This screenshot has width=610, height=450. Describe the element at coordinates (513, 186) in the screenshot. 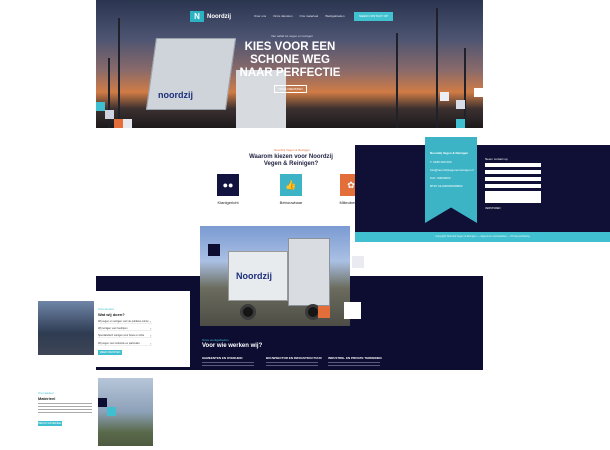

I see `subject-field` at that location.